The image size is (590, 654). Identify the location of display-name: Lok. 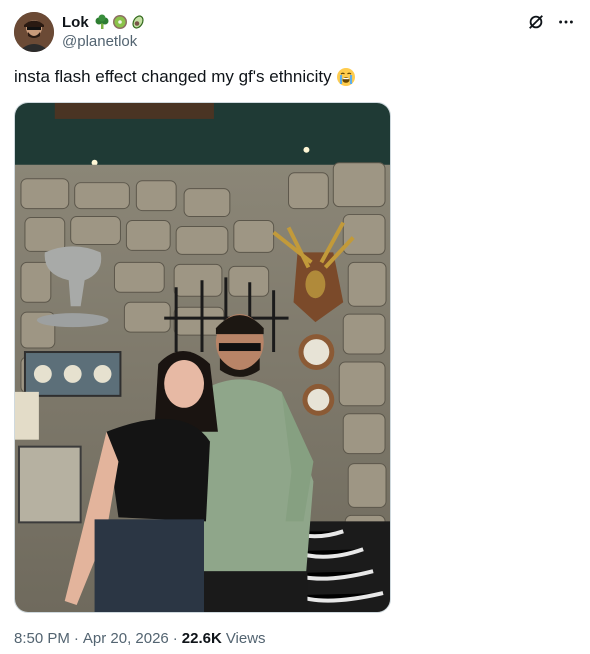
(75, 22).